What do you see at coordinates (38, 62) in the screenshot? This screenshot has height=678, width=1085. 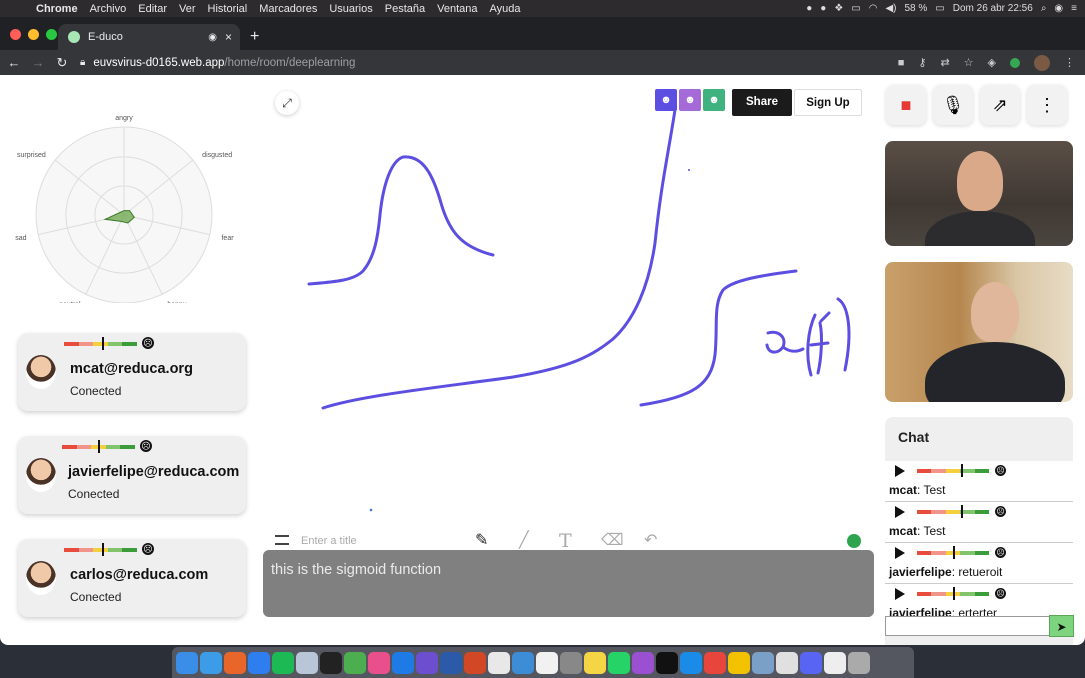 I see `forward-icon: →` at bounding box center [38, 62].